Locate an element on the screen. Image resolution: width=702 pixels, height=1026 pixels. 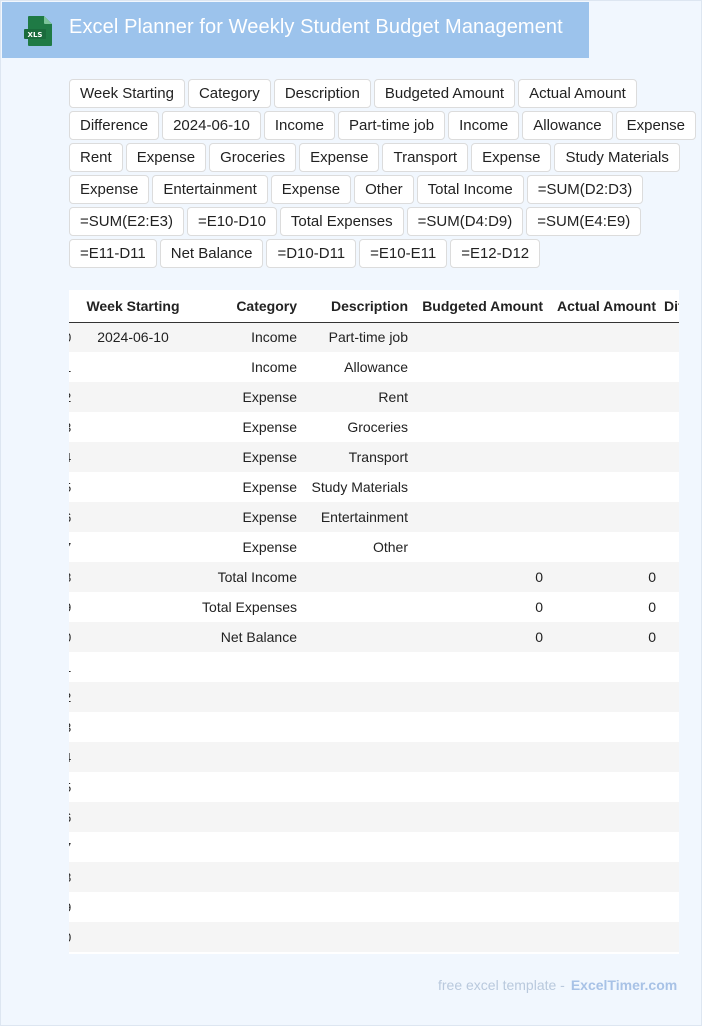
header-chip: Budgeted Amount is located at coordinates (444, 93).